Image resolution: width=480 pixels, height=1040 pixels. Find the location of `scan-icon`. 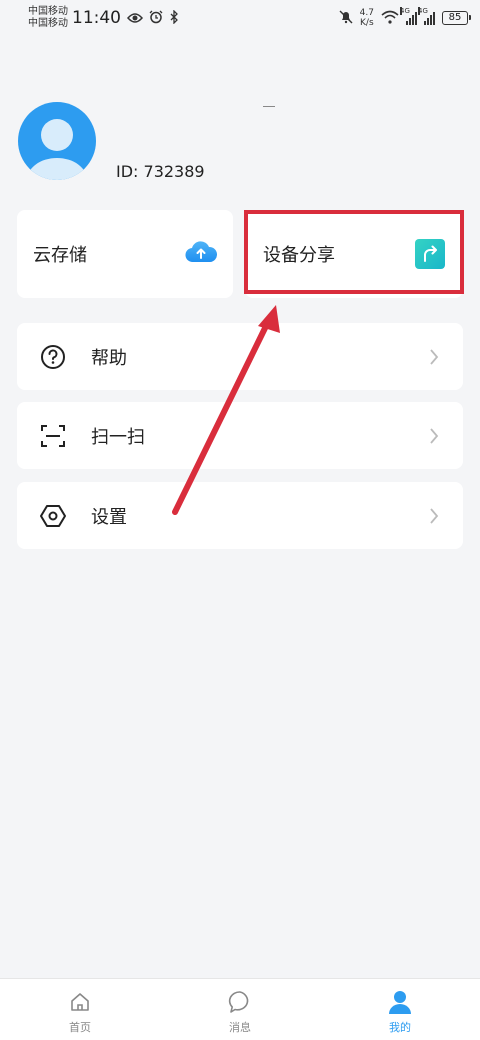

scan-icon is located at coordinates (53, 436).